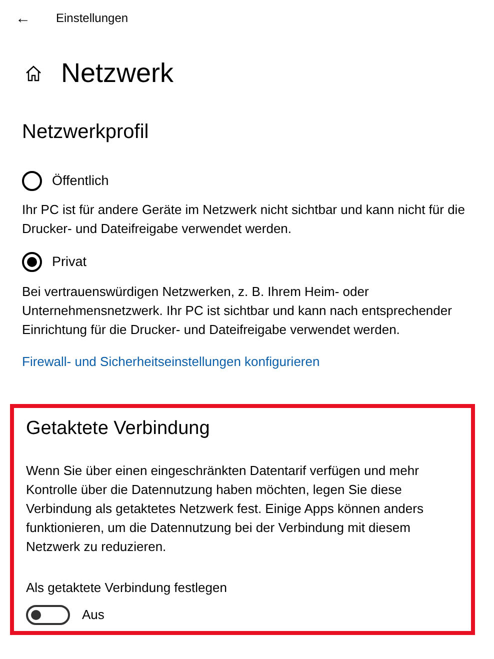 This screenshot has width=494, height=659. Describe the element at coordinates (118, 429) in the screenshot. I see `section-heading: Getaktete Verbindung` at that location.